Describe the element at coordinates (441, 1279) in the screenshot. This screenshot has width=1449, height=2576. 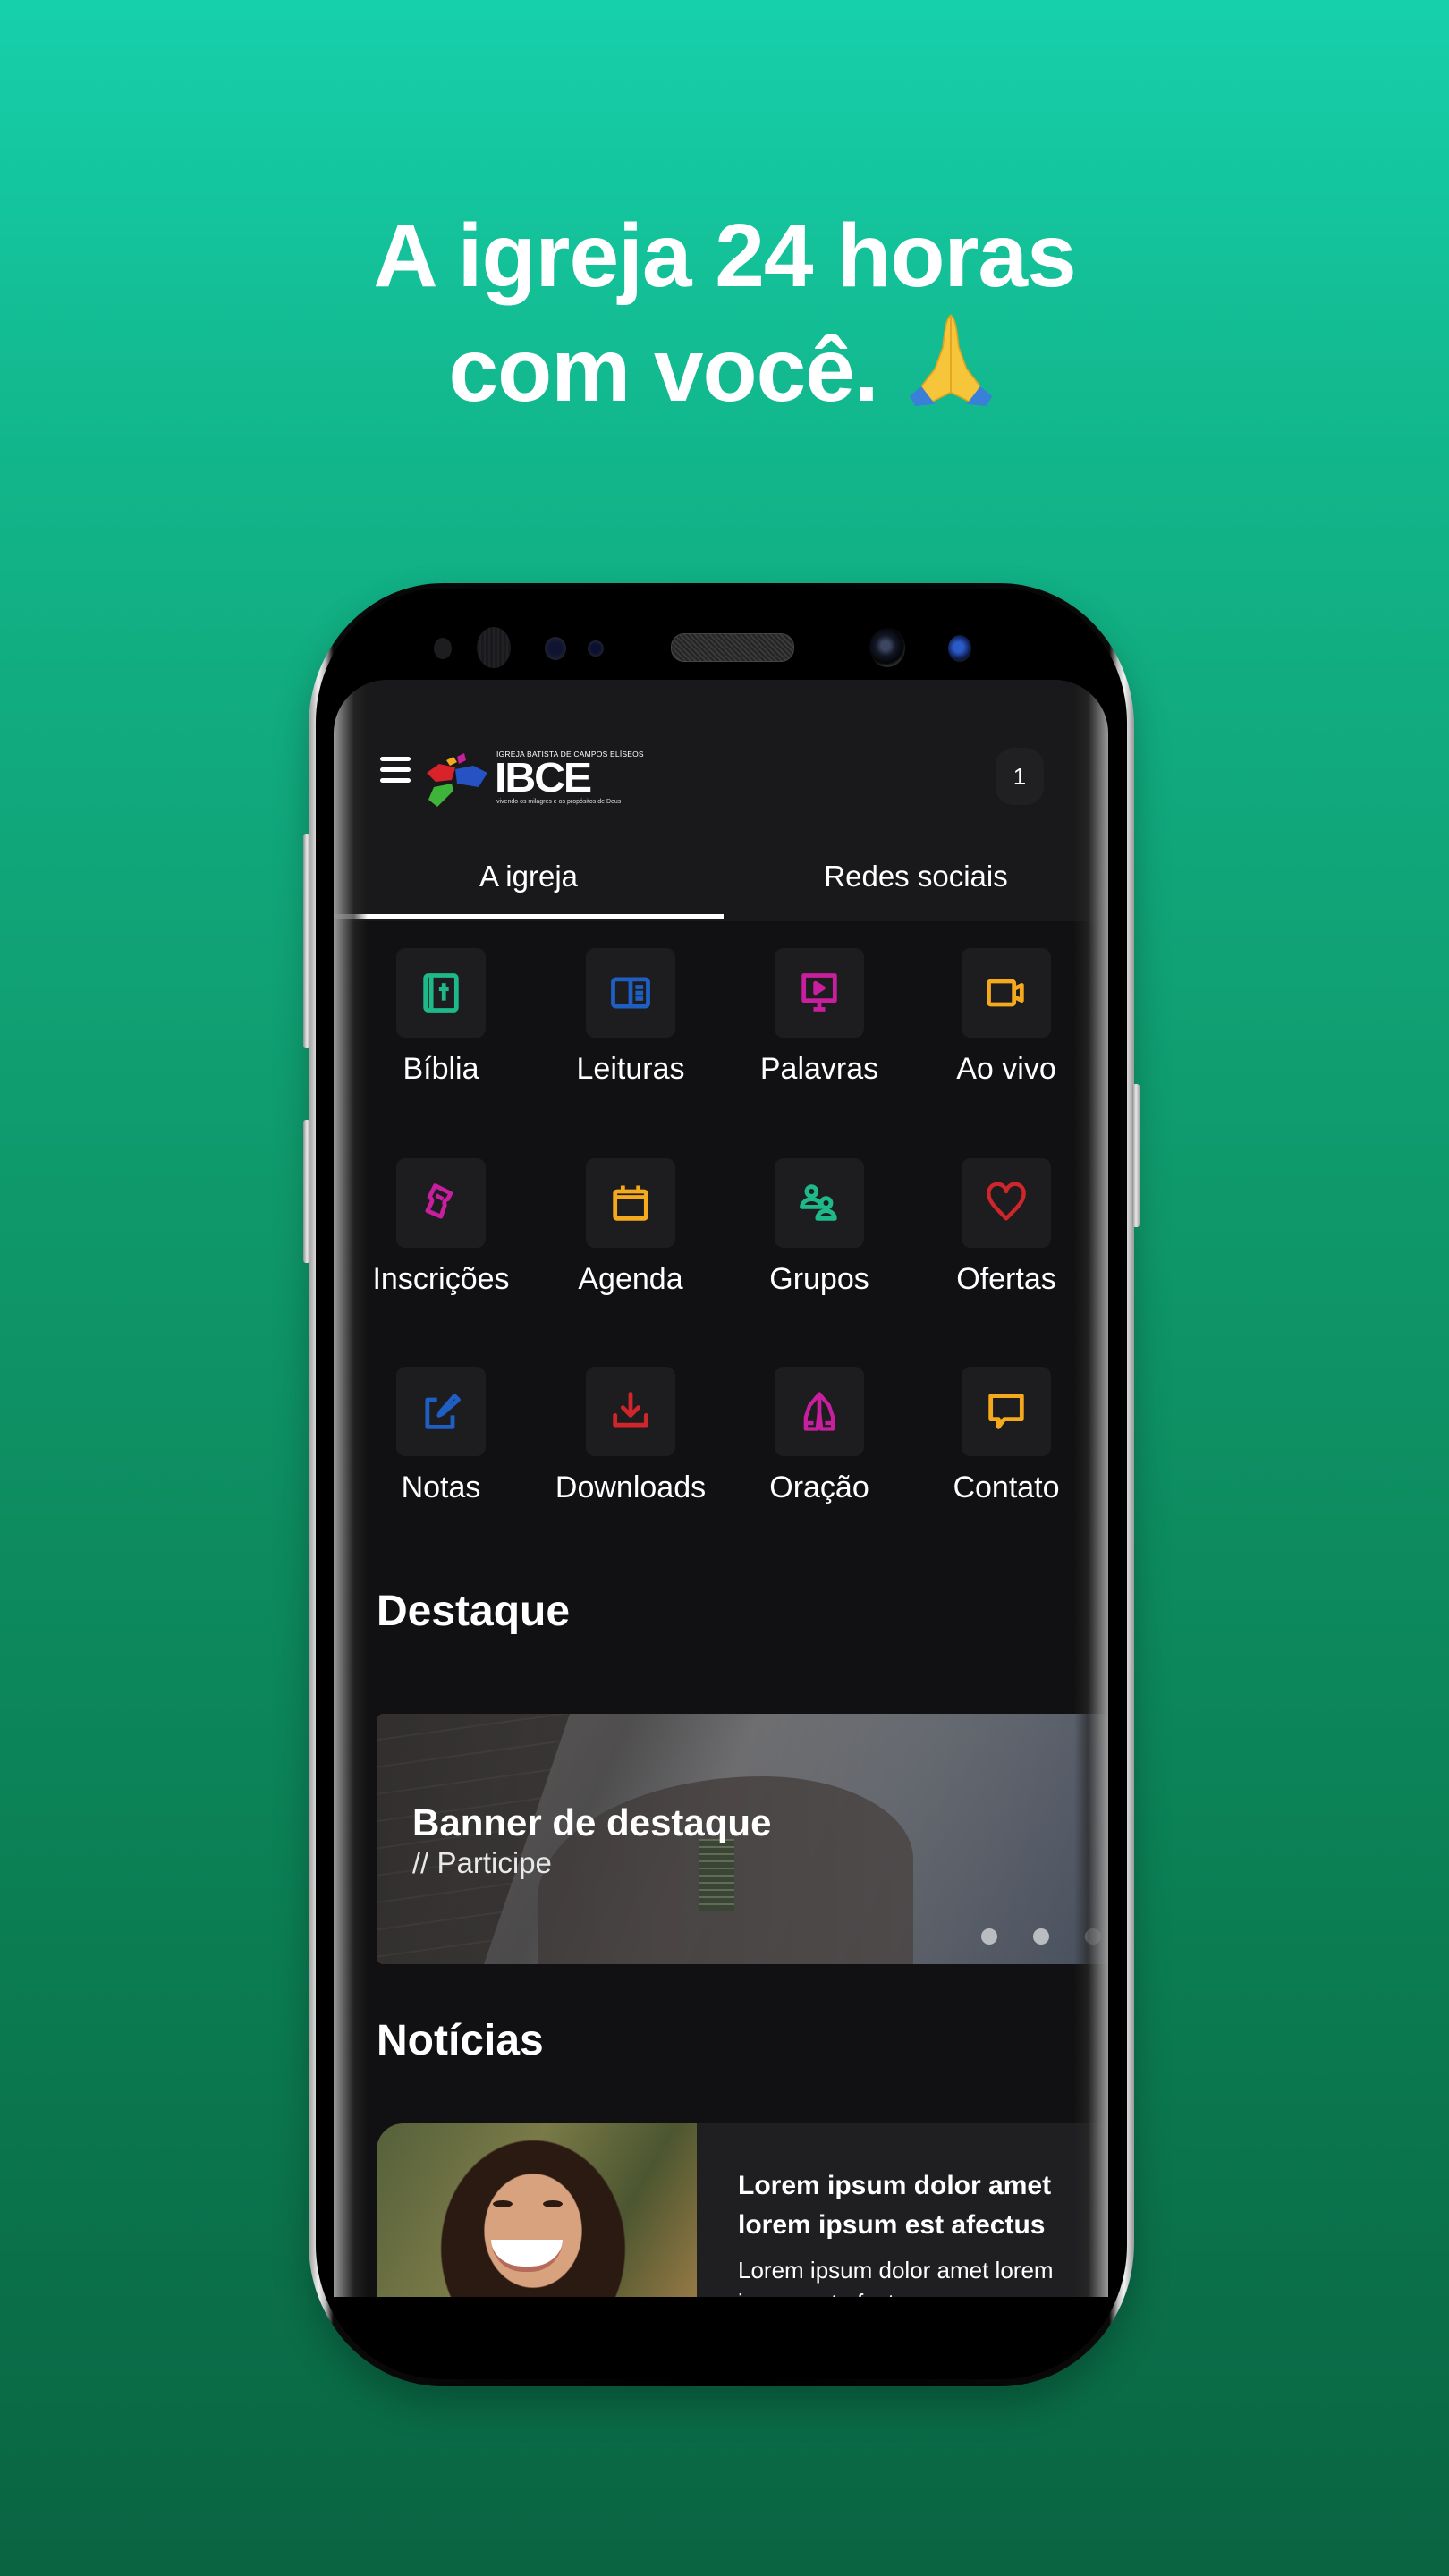
I see `menu-label: Inscrições` at that location.